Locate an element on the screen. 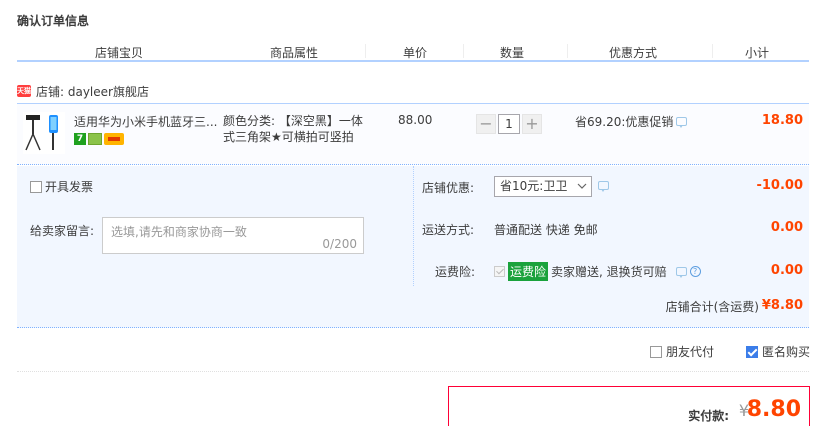 The image size is (820, 426). seven-day-return-icon: 7 is located at coordinates (80, 139).